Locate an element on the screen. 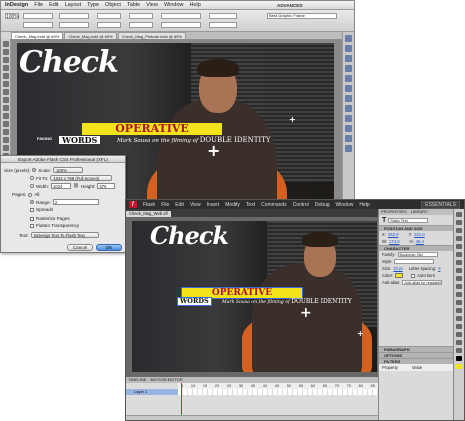 The height and width of the screenshot is (421, 465). fl-paint-bucket-tool-icon is located at coordinates (459, 318).